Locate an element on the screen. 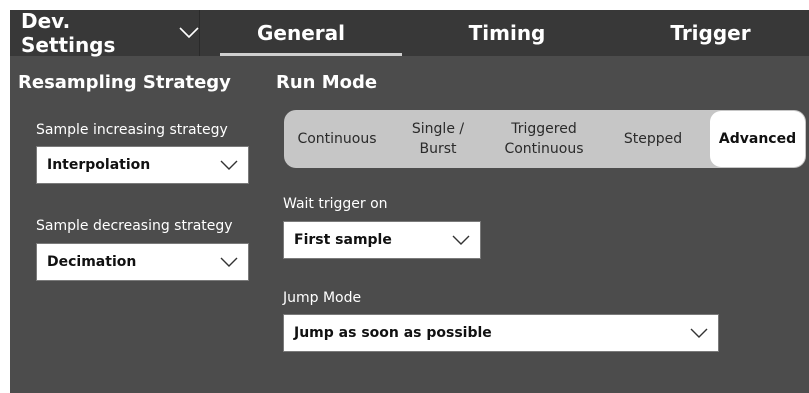  run-mode-option-label: Single / Burst is located at coordinates (438, 139).